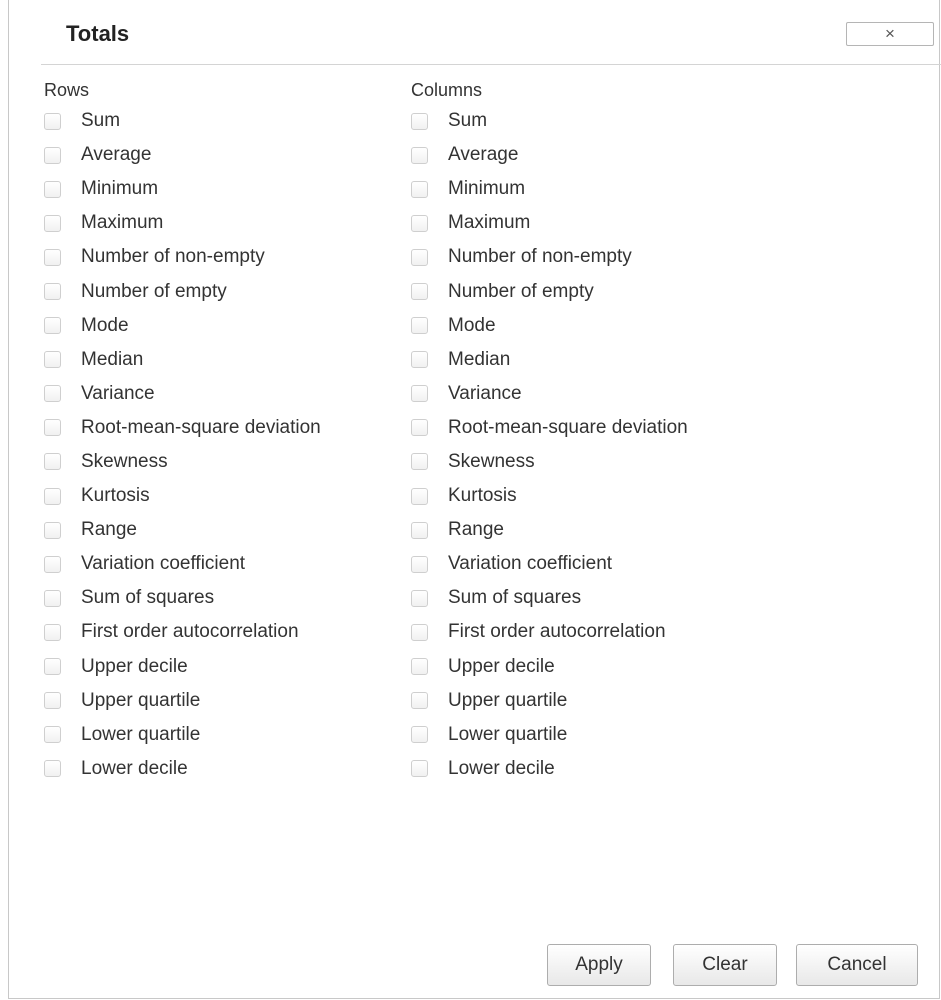 The width and height of the screenshot is (941, 1000). Describe the element at coordinates (190, 632) in the screenshot. I see `rows-option-label: First order autocorrelation` at that location.